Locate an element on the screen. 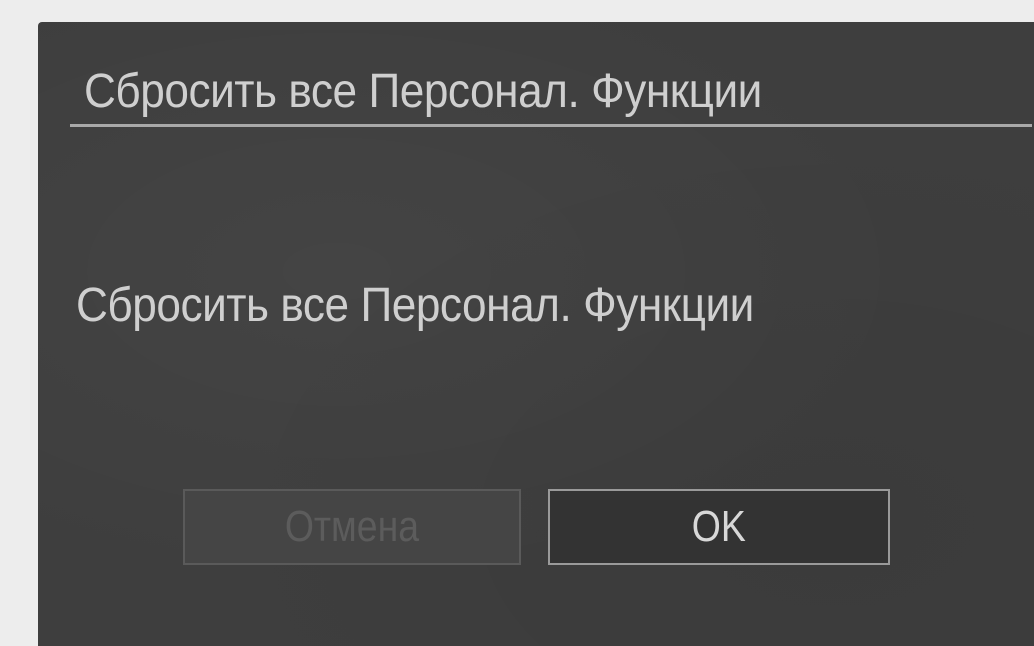 This screenshot has height=646, width=1034. cancel-button: Отмена is located at coordinates (352, 527).